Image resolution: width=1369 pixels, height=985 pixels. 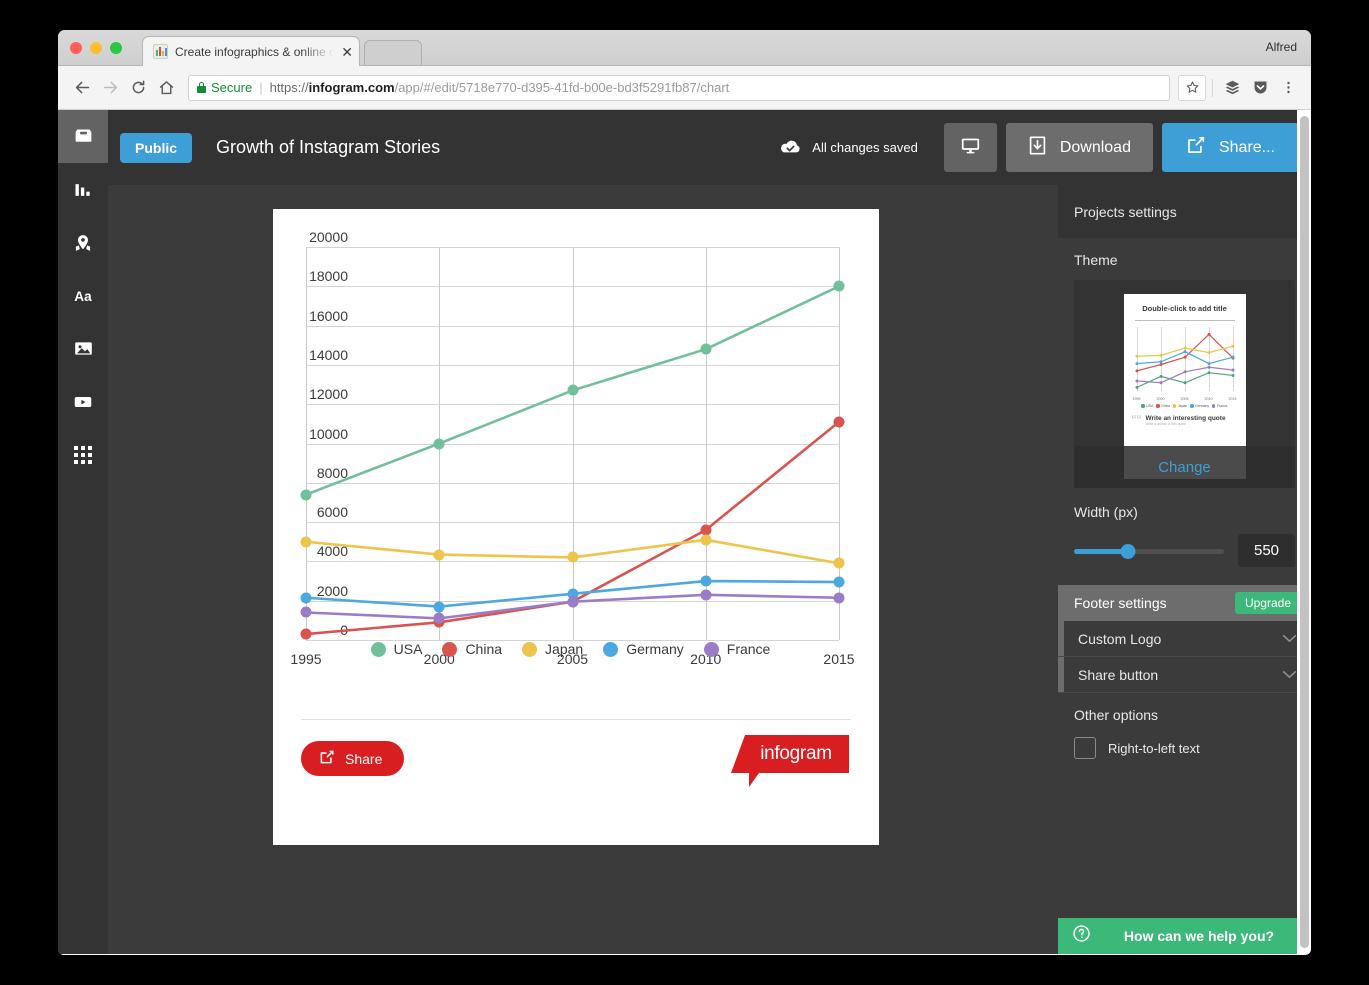 What do you see at coordinates (83, 401) in the screenshot?
I see `sidebar-item-video` at bounding box center [83, 401].